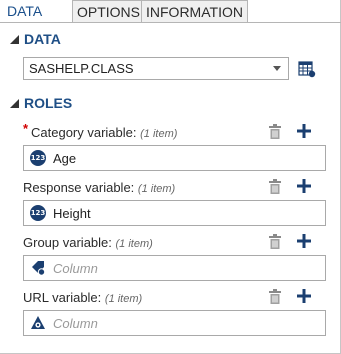  Describe the element at coordinates (277, 68) in the screenshot. I see `chevron-down-icon` at that location.